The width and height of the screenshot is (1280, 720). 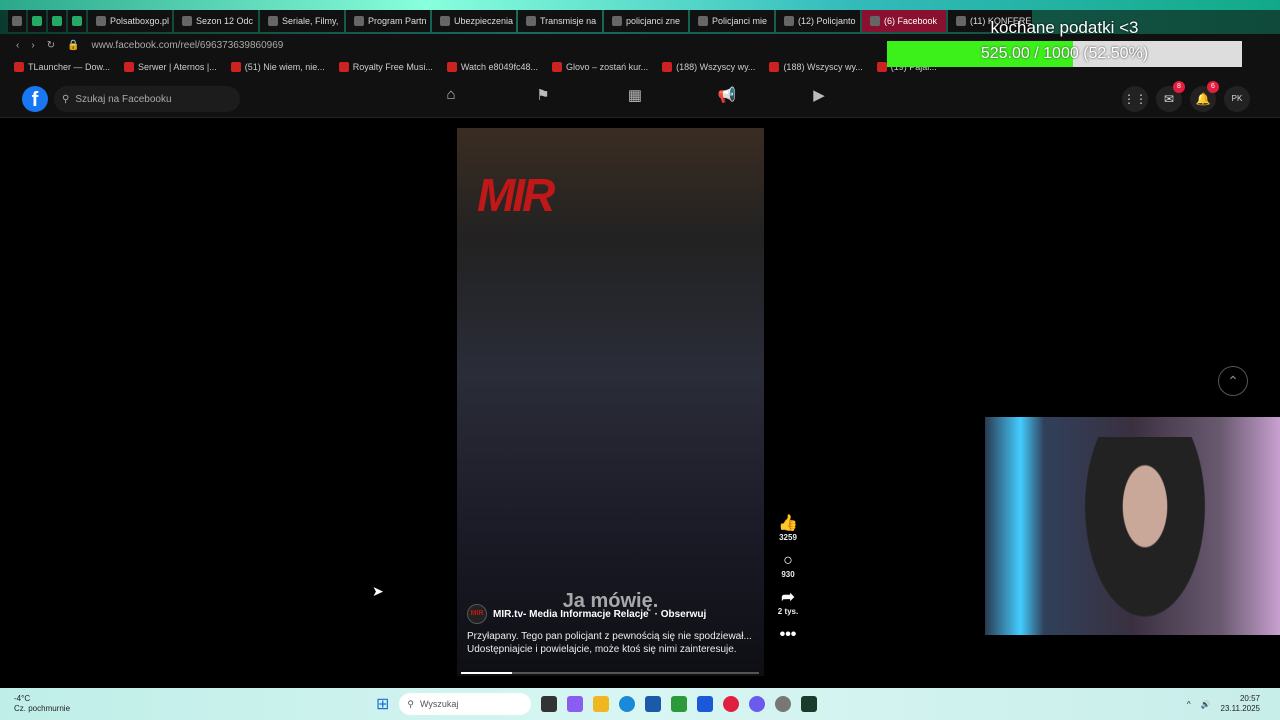 What do you see at coordinates (727, 95) in the screenshot?
I see `megaphone-icon: 📢` at bounding box center [727, 95].